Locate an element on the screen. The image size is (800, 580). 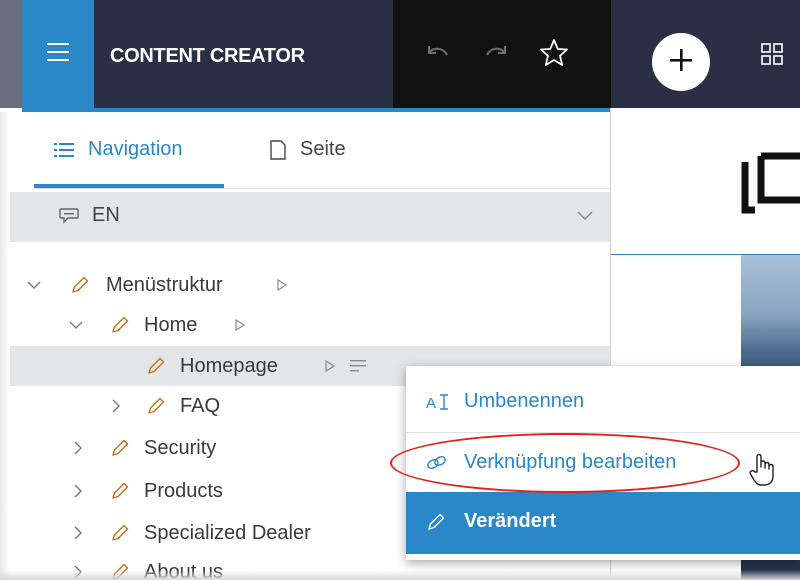
tree-item-label: Homepage is located at coordinates (229, 365).